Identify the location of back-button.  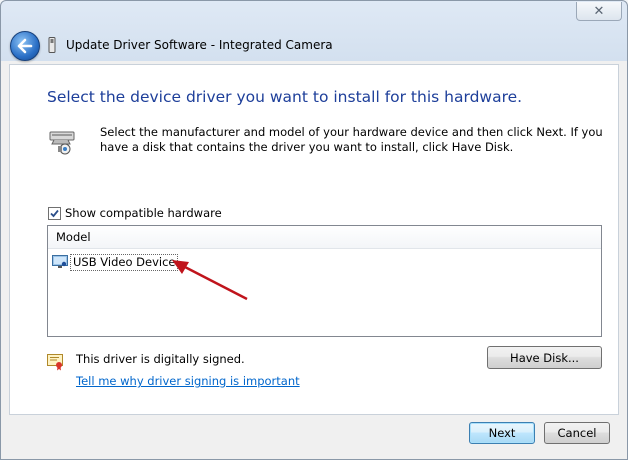
(25, 46).